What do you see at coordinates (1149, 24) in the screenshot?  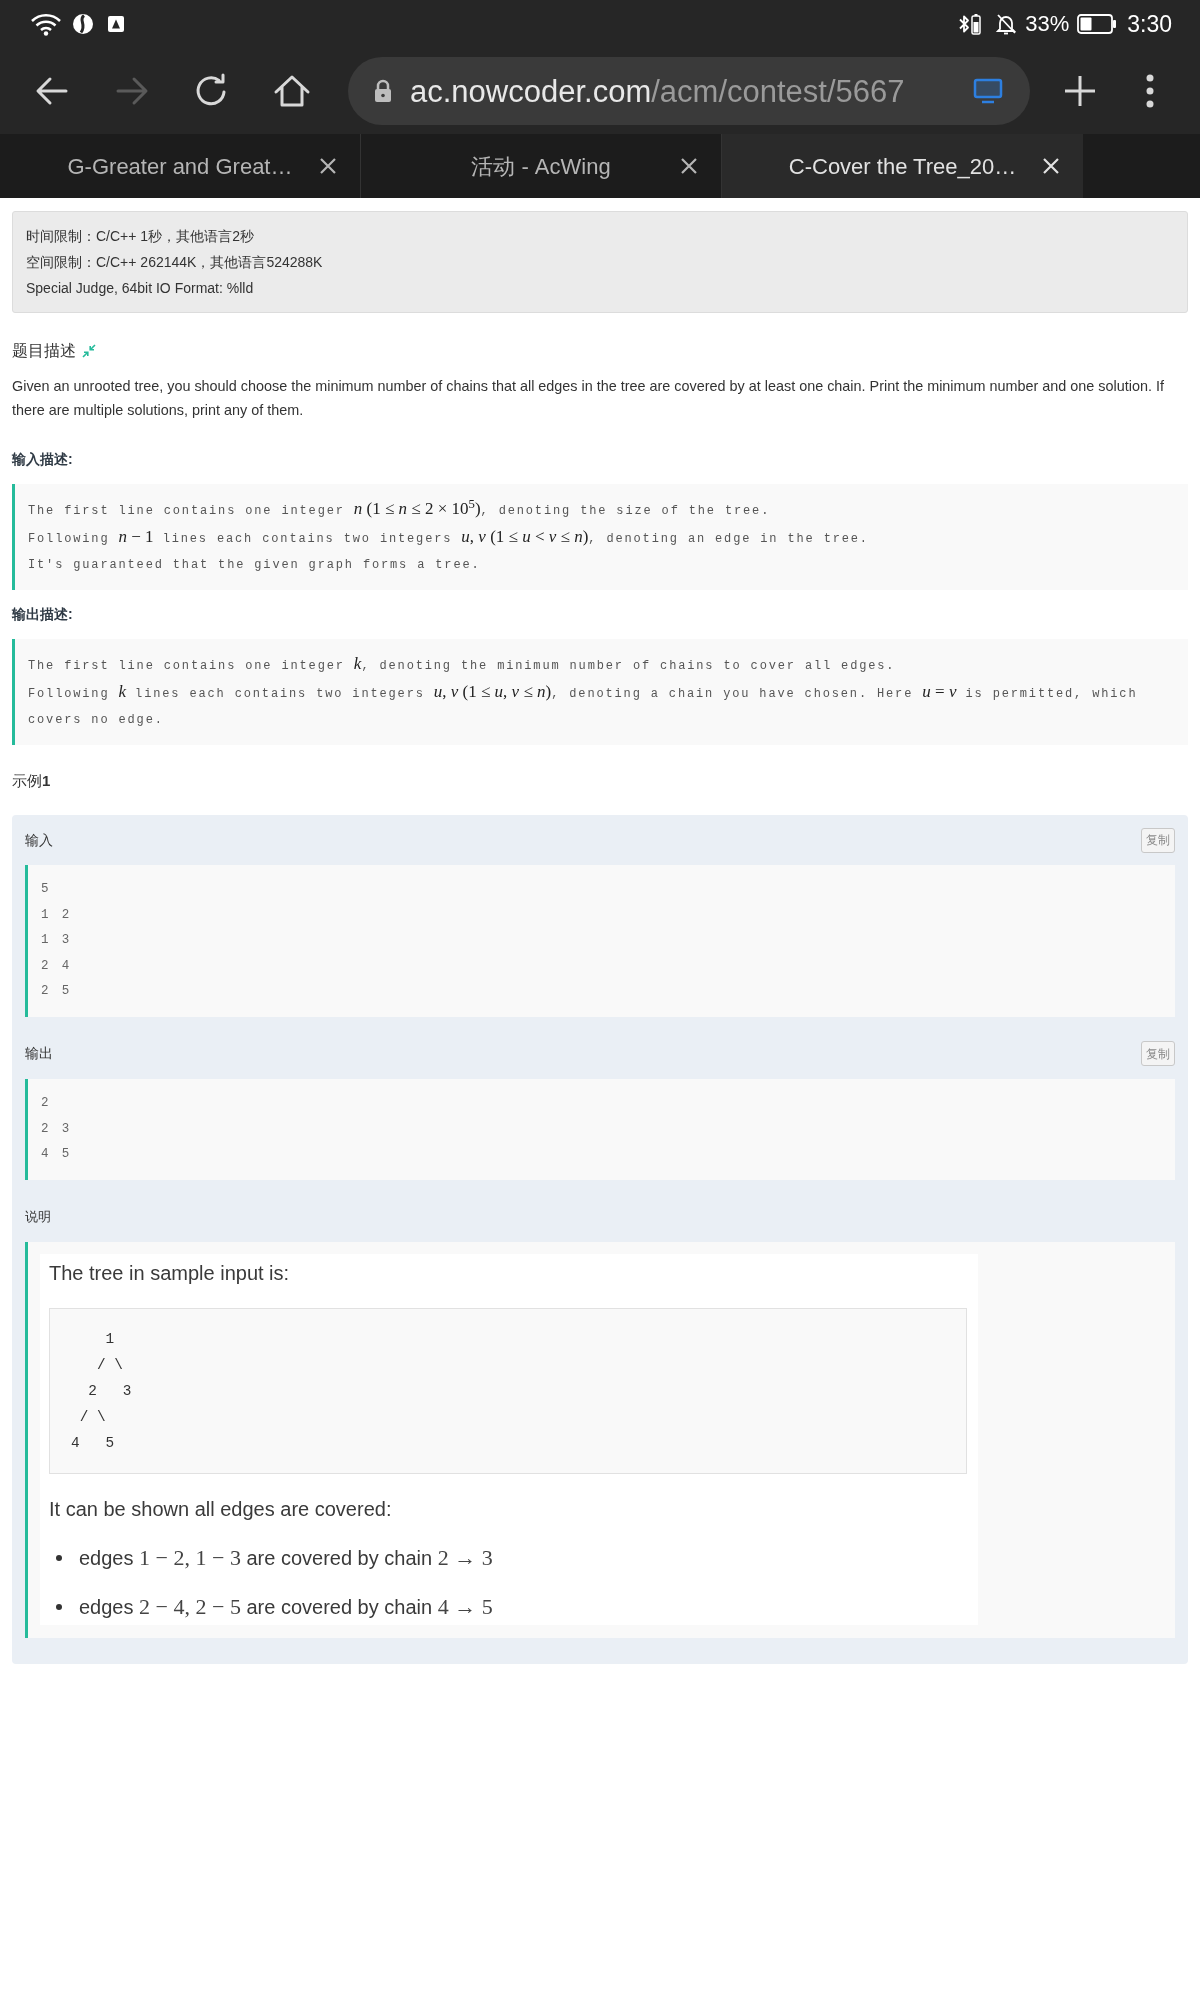 I see `clock-time: 3:30` at bounding box center [1149, 24].